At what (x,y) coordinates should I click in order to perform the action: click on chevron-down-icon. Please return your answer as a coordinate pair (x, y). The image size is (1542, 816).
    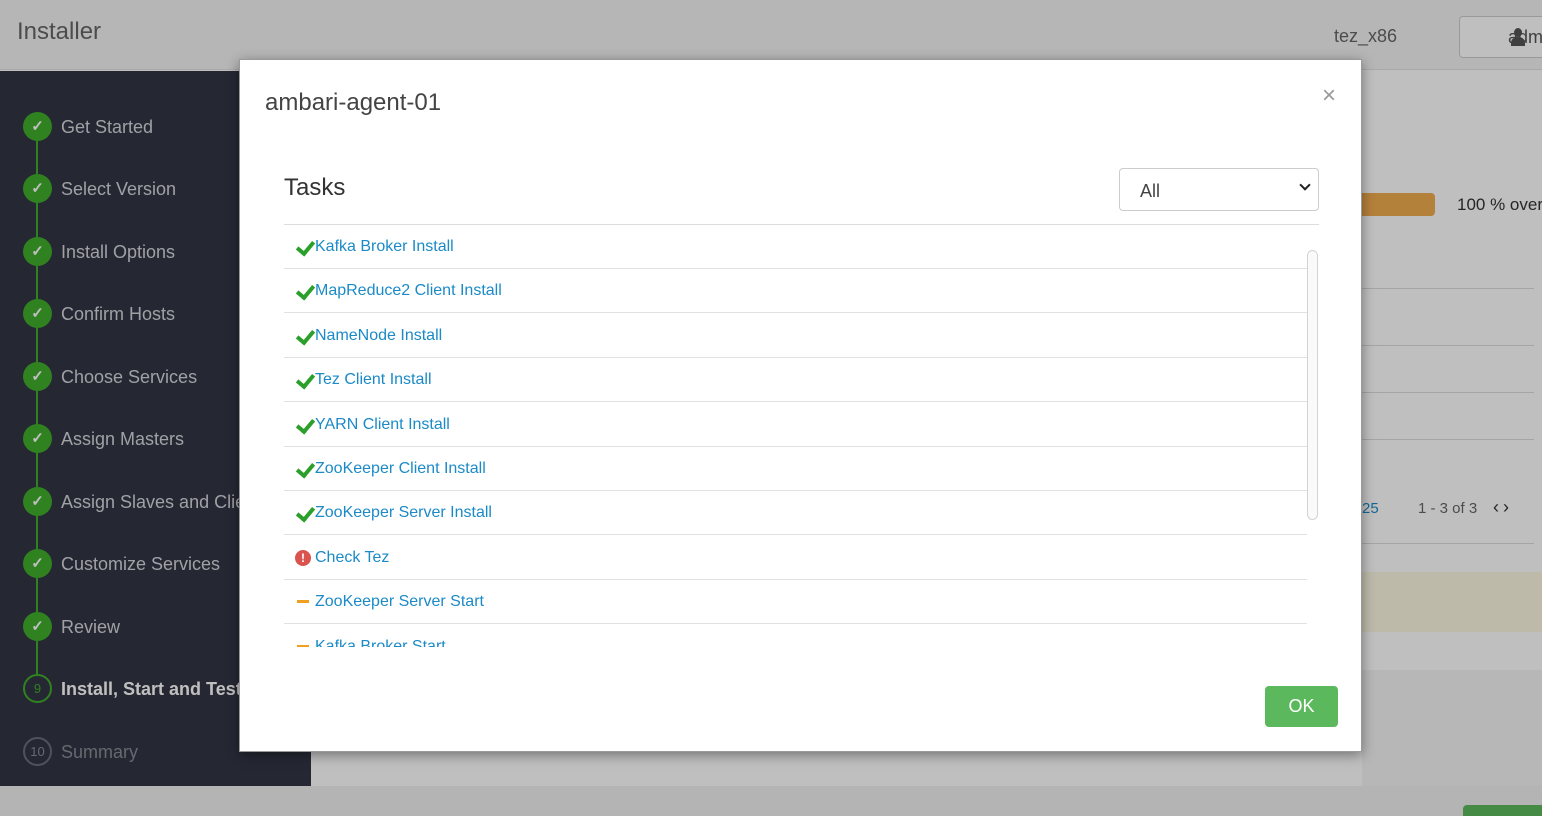
    Looking at the image, I should click on (1305, 186).